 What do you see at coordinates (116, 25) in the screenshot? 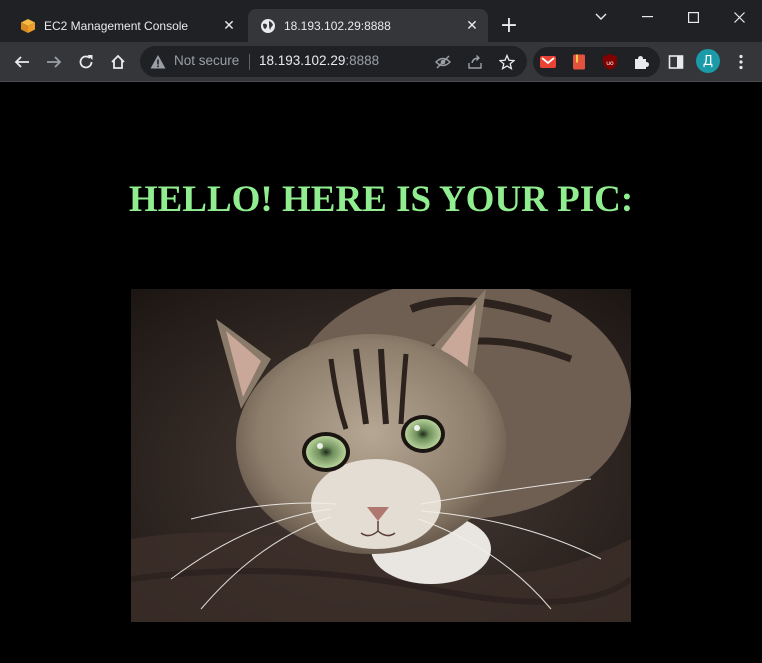
I see `tab-title: EC2 Management Console` at bounding box center [116, 25].